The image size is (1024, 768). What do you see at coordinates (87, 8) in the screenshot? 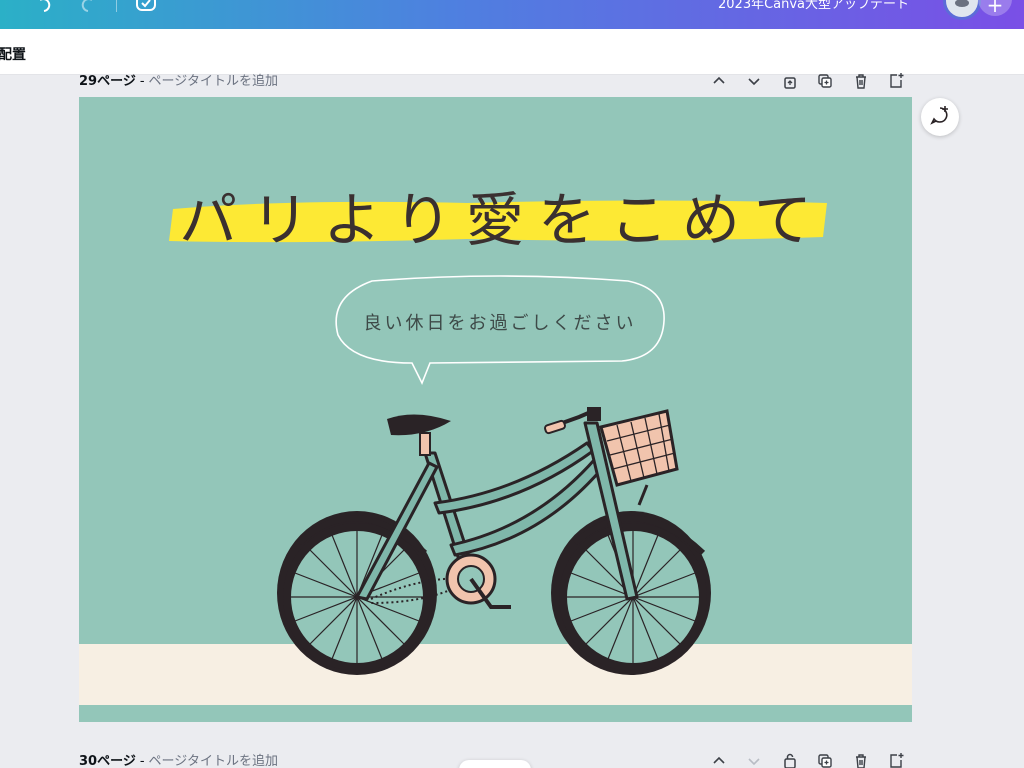
I see `redo-icon` at bounding box center [87, 8].